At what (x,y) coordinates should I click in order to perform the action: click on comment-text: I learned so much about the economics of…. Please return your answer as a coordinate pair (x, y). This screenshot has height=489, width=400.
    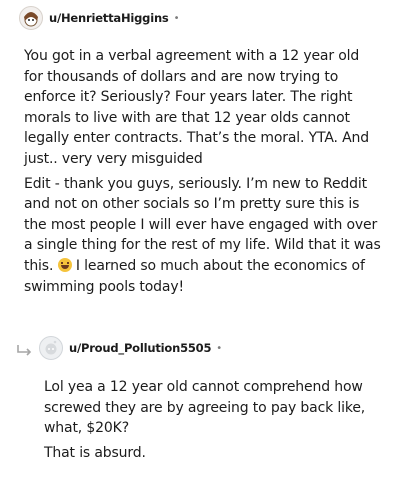
    Looking at the image, I should click on (194, 276).